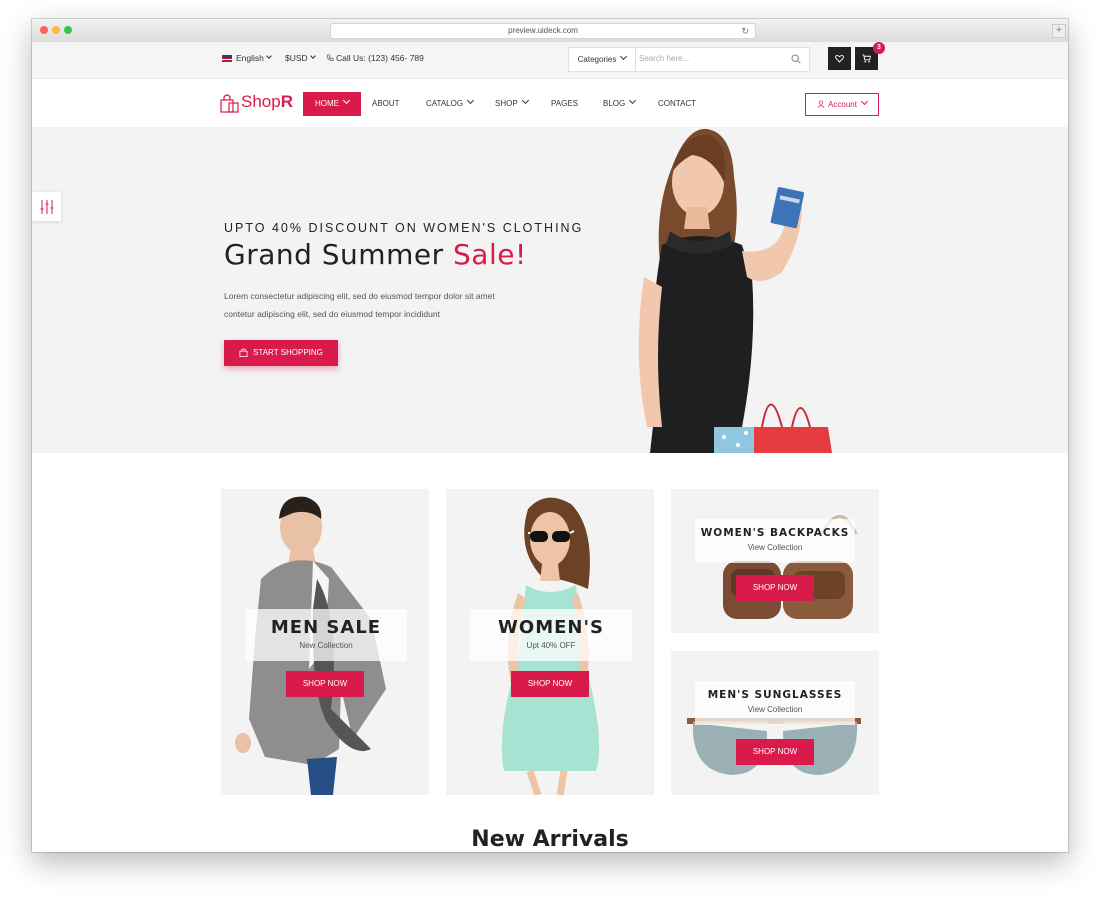 The height and width of the screenshot is (900, 1100). I want to click on sunglasses-subtitle: View Collection, so click(775, 709).